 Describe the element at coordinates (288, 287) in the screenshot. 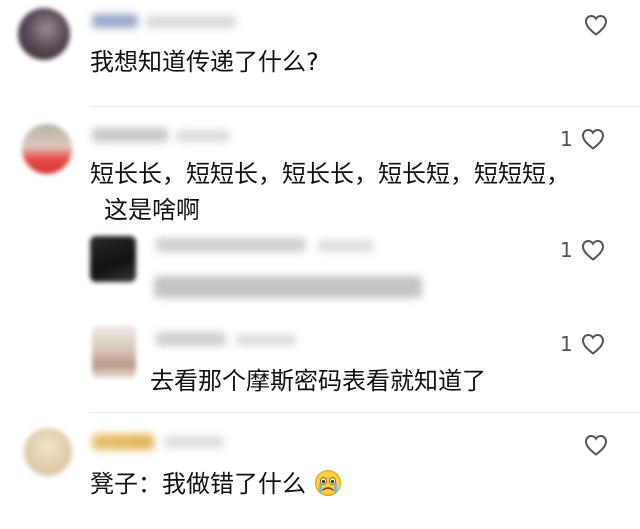

I see `reply-text-blurred` at that location.